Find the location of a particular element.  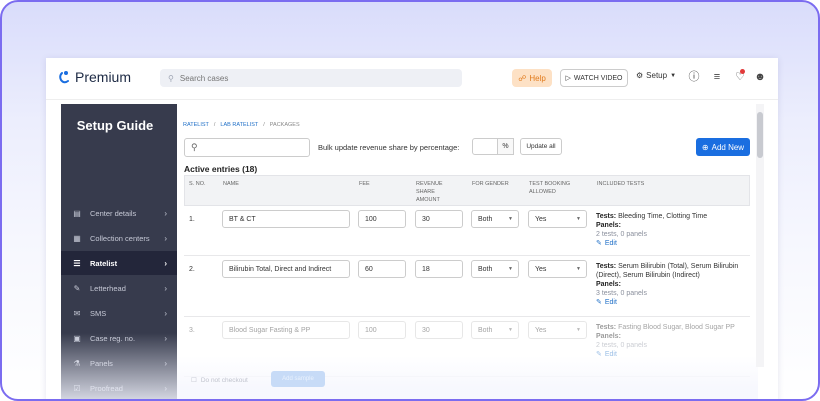

sidebar-item-collection-centers: ▦ Collection centers › is located at coordinates (119, 238).